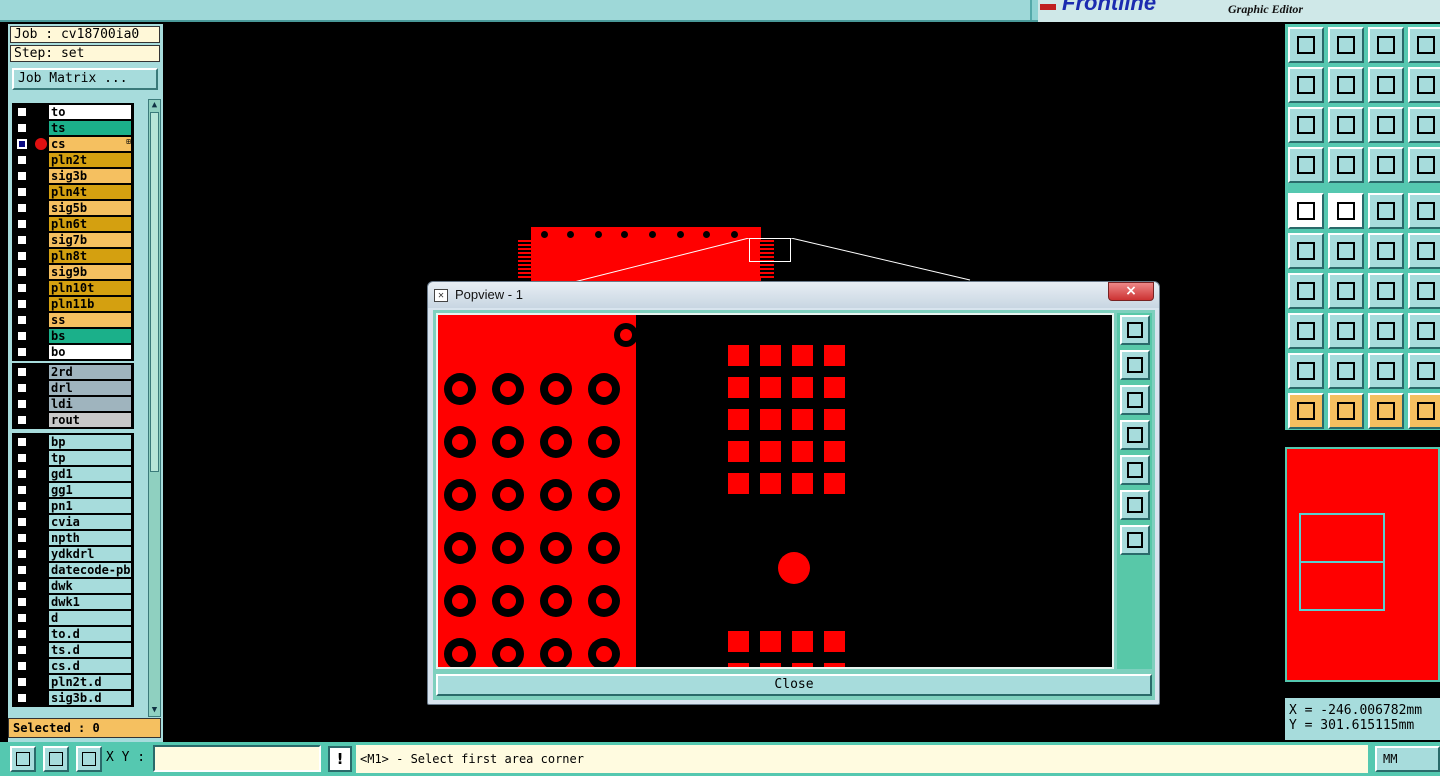  I want to click on draw-line-tool-button, so click(1306, 291).